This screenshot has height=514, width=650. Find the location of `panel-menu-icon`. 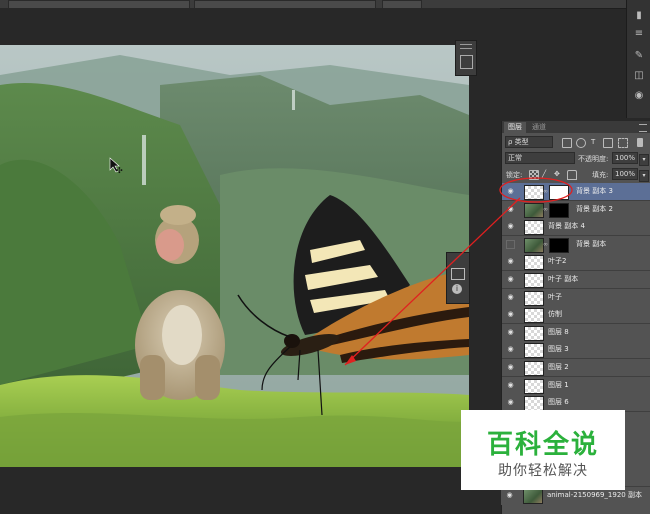

panel-menu-icon is located at coordinates (643, 128).